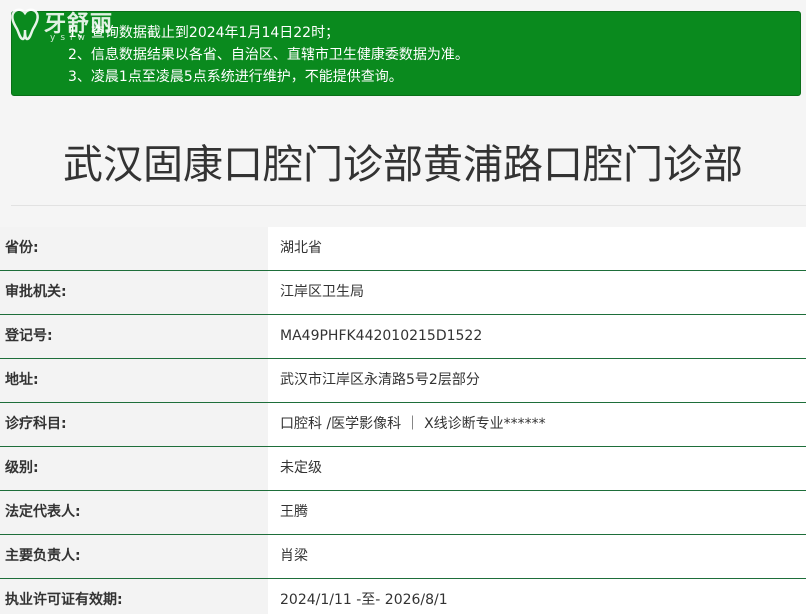  I want to click on detail-row-departments: 诊疗科目: 口腔科 /医学影像科 ｜ X线诊断专业******, so click(403, 425).